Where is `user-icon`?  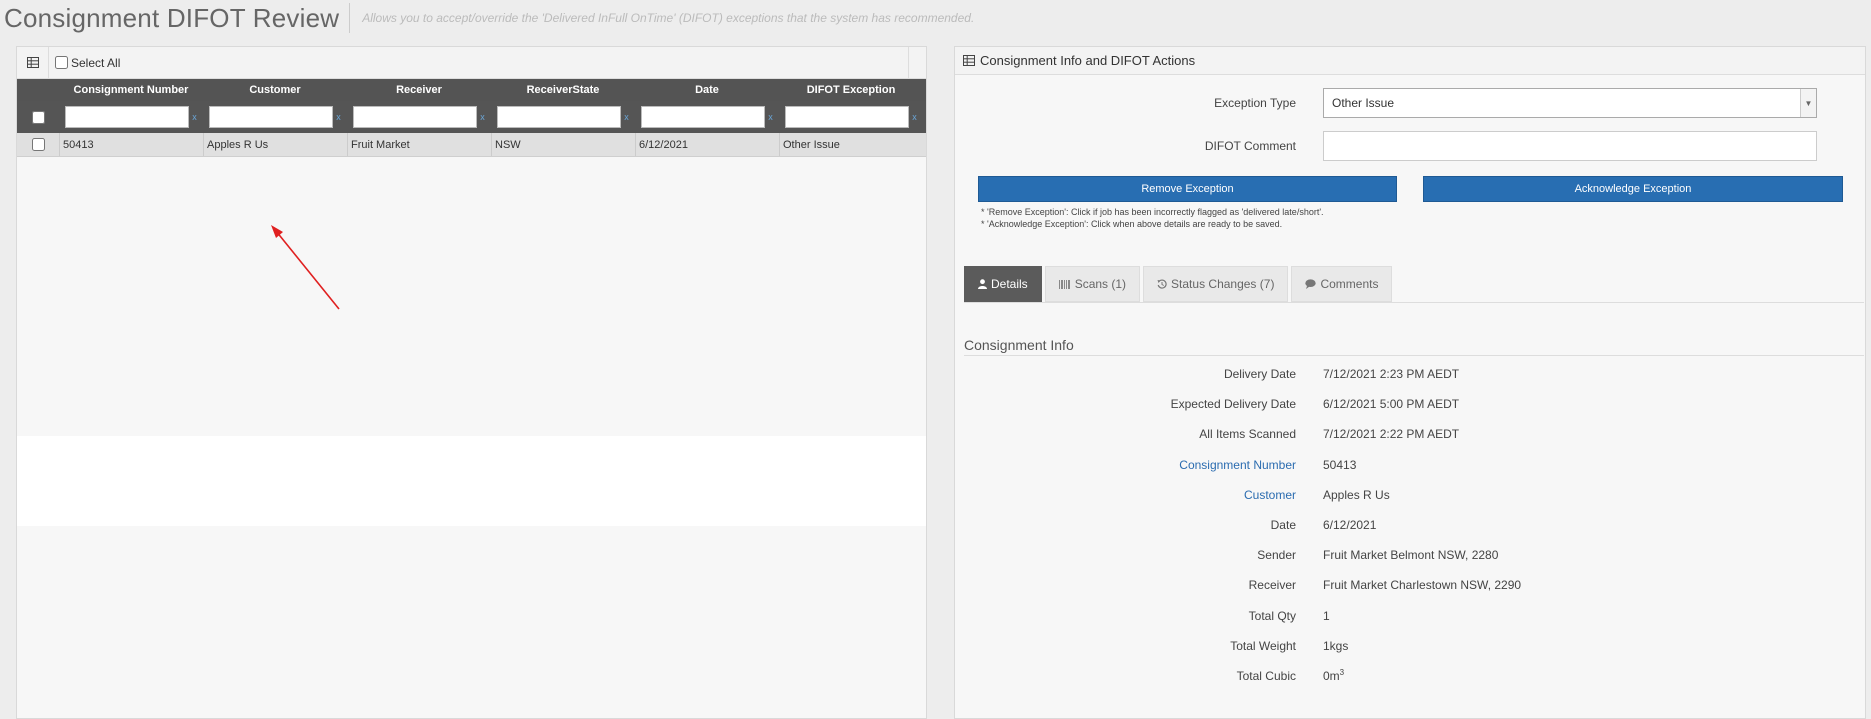 user-icon is located at coordinates (982, 284).